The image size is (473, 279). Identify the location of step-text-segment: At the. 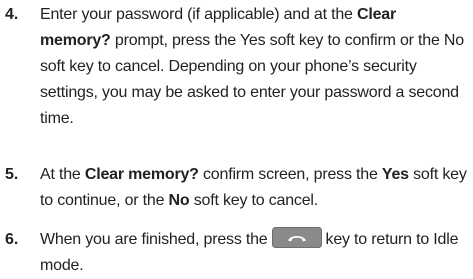
(62, 174).